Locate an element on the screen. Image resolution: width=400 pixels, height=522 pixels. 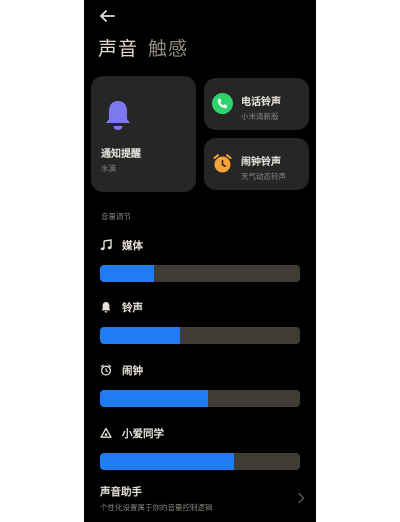
media-volume-fill is located at coordinates (127, 273).